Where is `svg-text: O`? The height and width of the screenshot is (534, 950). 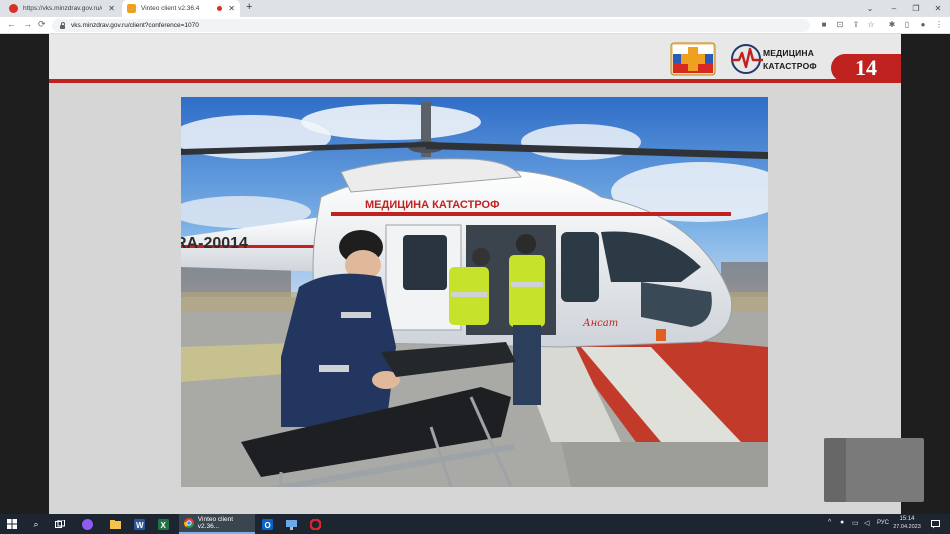
svg-text: O is located at coordinates (267, 525).